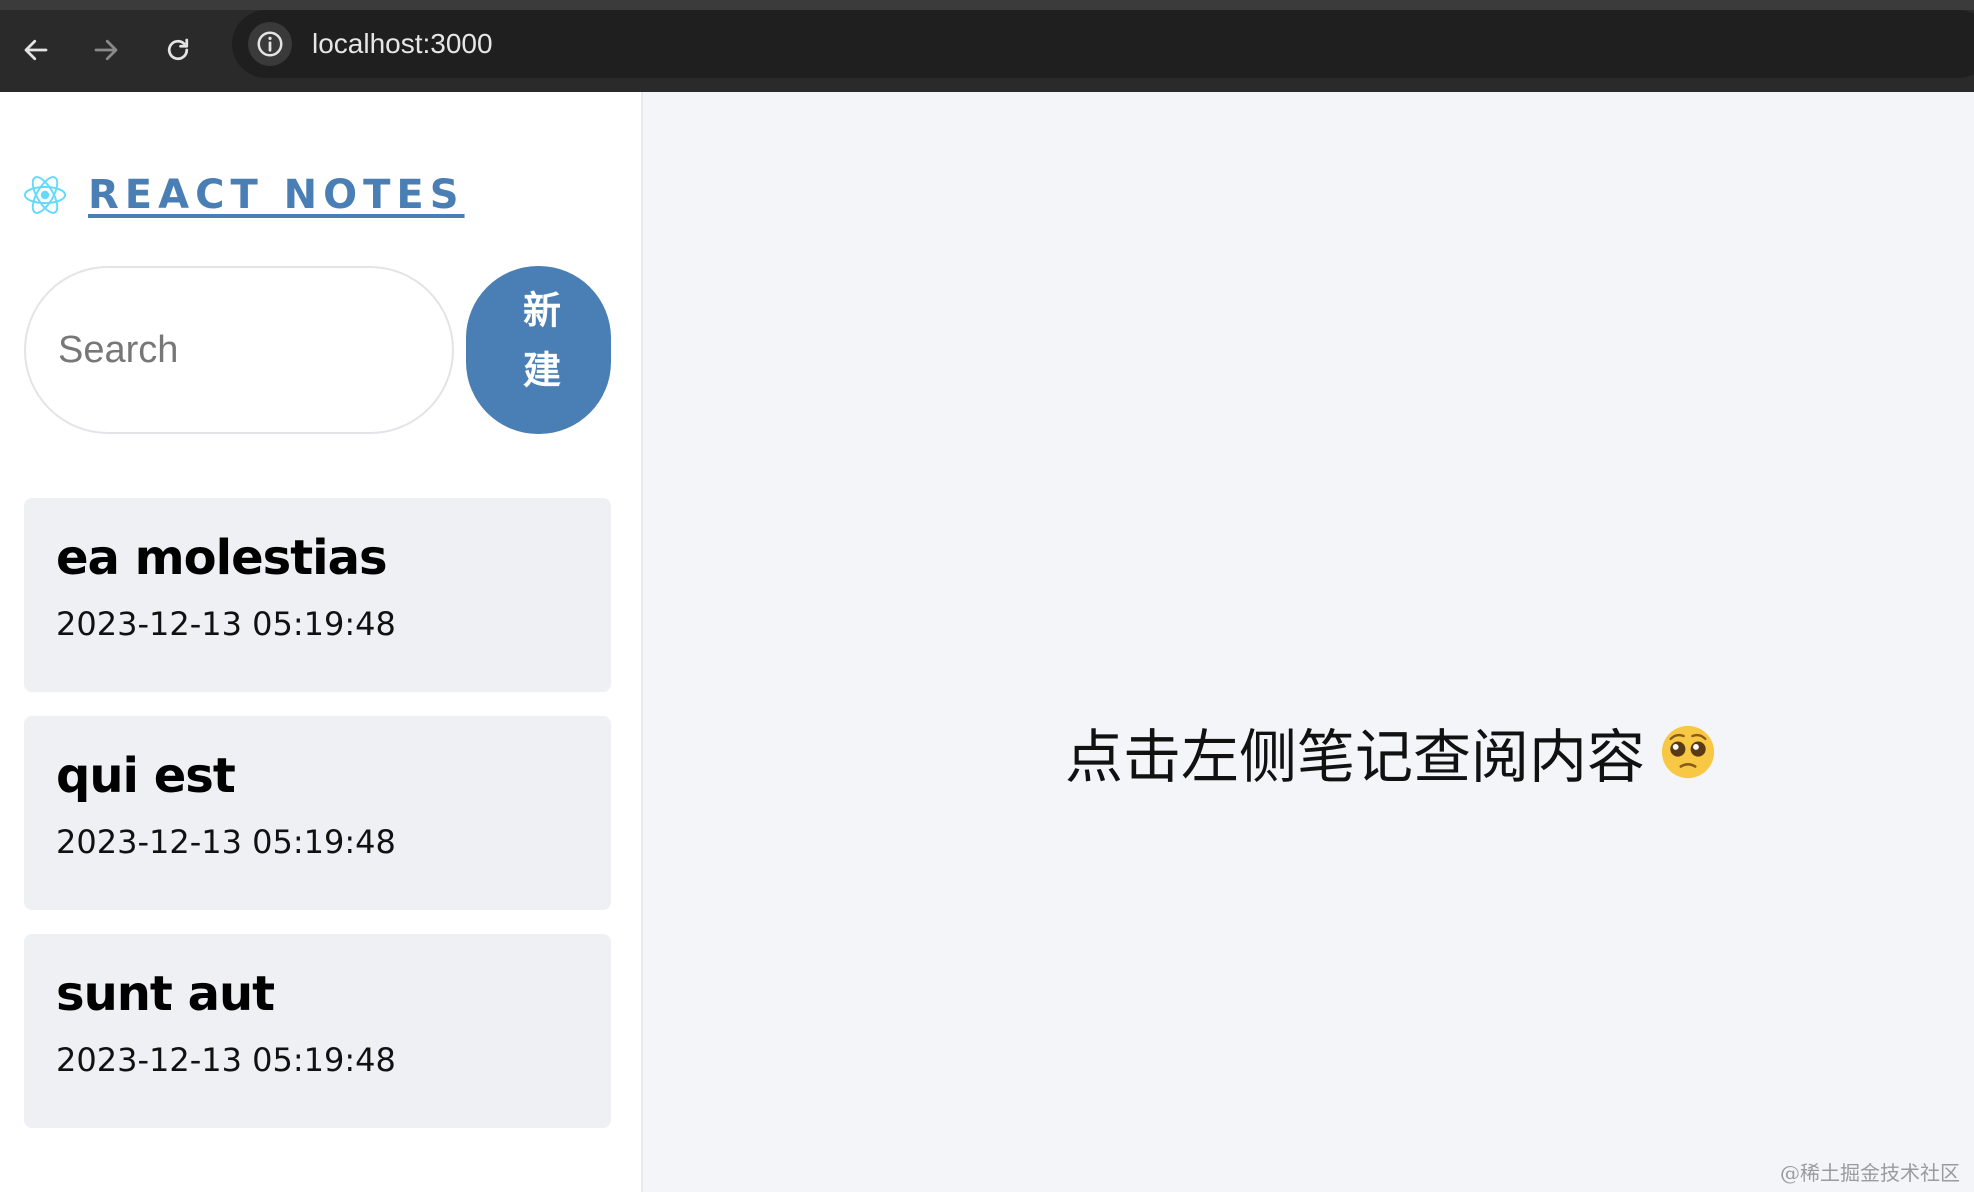 This screenshot has height=1192, width=1974. Describe the element at coordinates (402, 44) in the screenshot. I see `url-text: localhost:3000` at that location.